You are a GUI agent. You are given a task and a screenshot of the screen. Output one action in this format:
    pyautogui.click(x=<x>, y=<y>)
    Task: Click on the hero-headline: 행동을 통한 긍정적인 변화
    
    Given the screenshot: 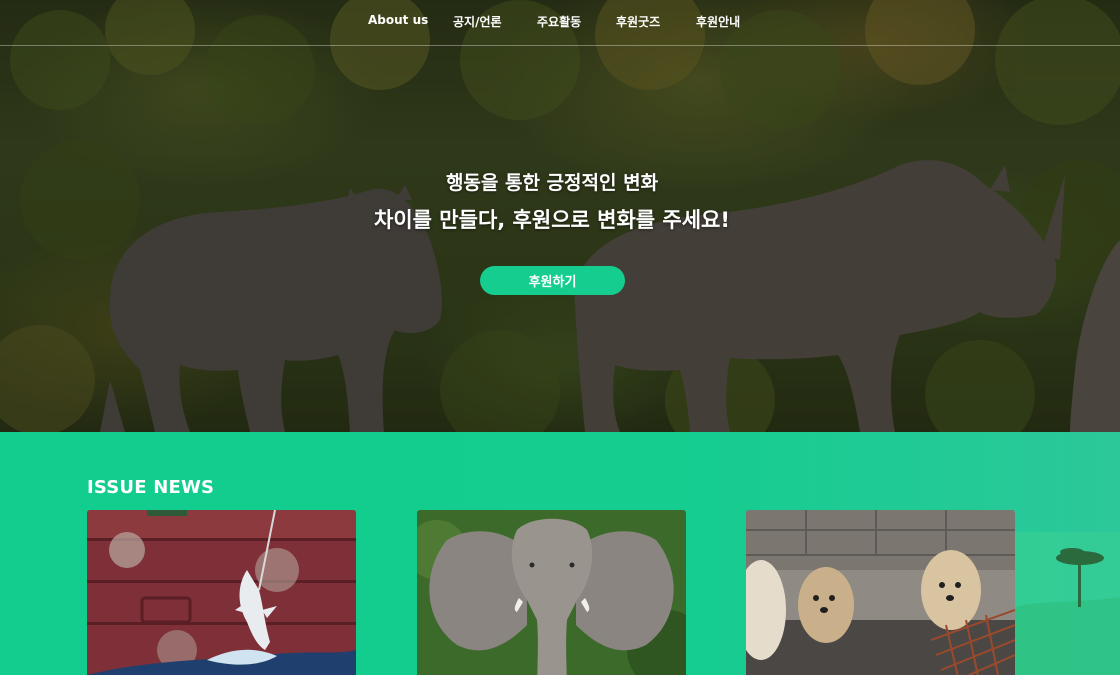 What is the action you would take?
    pyautogui.click(x=552, y=183)
    